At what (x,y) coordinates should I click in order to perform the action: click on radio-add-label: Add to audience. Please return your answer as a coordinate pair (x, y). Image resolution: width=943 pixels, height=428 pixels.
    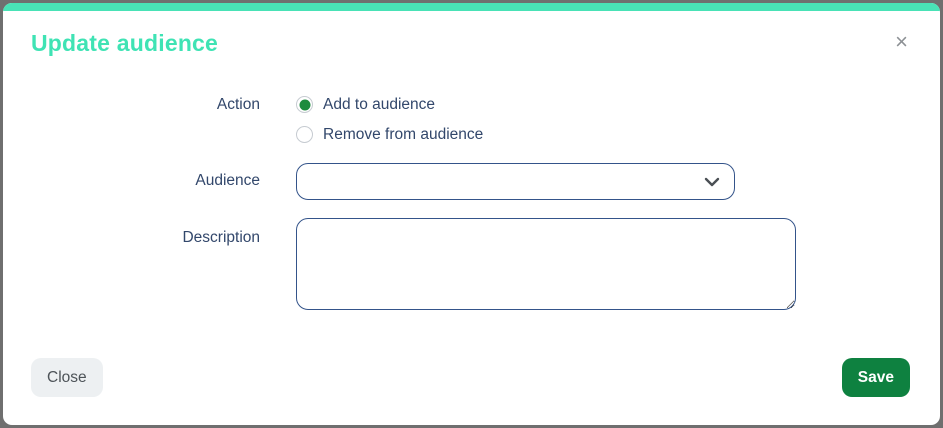
    Looking at the image, I should click on (379, 104).